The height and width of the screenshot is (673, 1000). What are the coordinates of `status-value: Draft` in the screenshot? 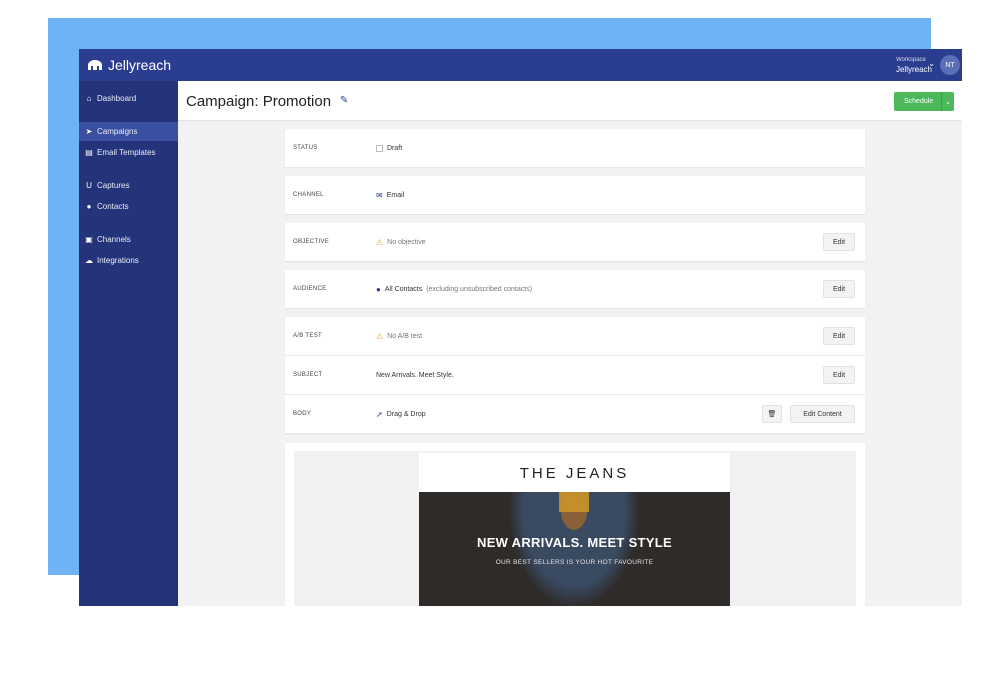 It's located at (395, 148).